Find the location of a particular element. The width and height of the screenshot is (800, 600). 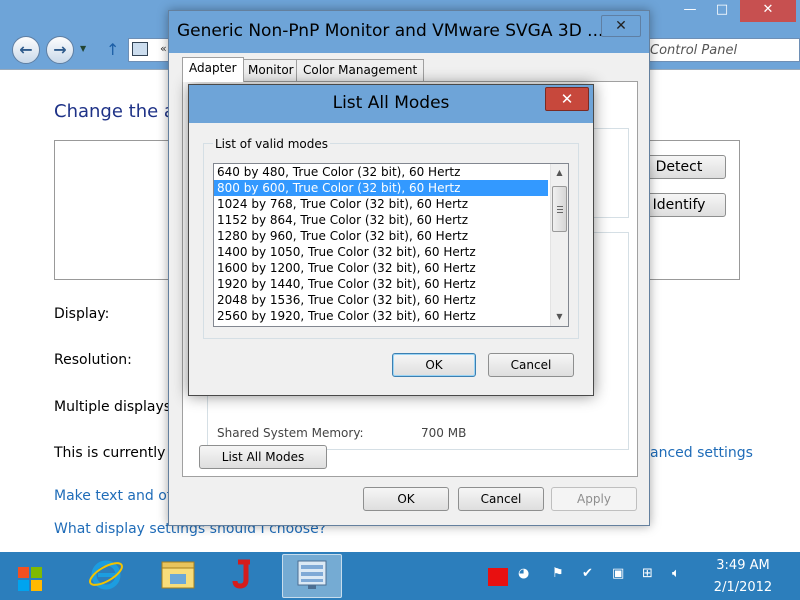

taskbar-file-explorer is located at coordinates (178, 576).